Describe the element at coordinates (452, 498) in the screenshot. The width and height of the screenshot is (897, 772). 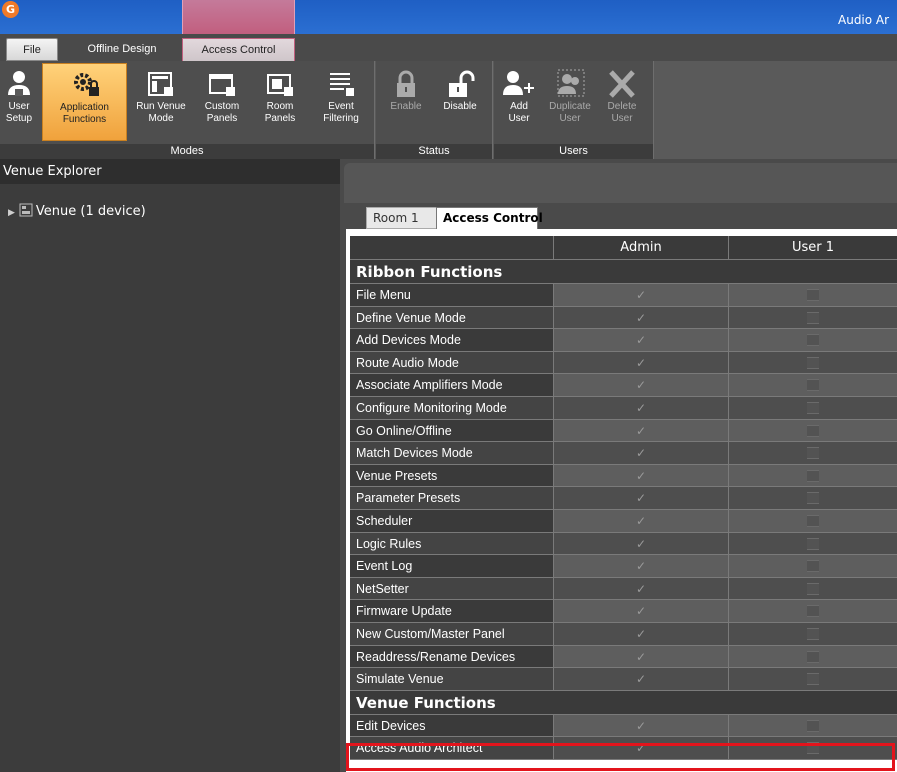
I see `function-name: Parameter Presets` at that location.